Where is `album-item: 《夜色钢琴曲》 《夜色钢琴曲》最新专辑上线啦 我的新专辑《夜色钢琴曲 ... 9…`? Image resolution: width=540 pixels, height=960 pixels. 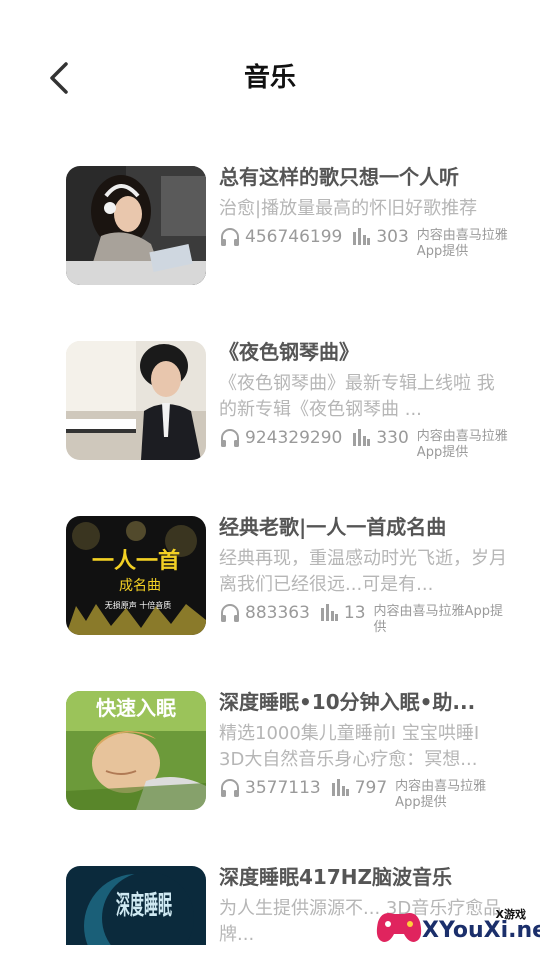 album-item: 《夜色钢琴曲》 《夜色钢琴曲》最新专辑上线啦 我的新专辑《夜色钢琴曲 ... 9… is located at coordinates (270, 395).